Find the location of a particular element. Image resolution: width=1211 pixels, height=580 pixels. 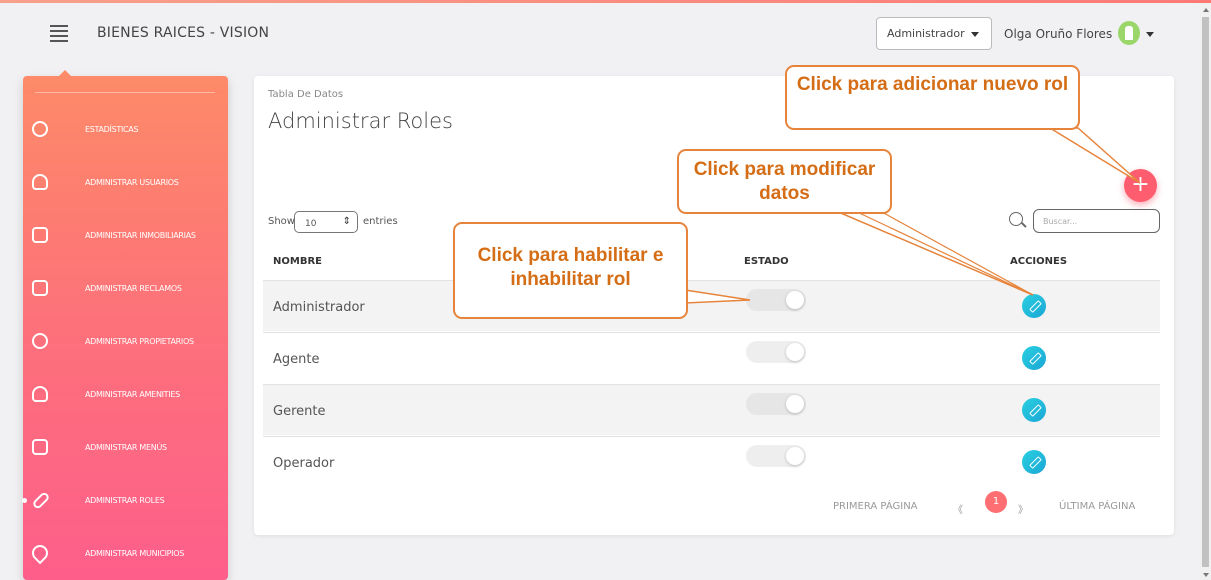

entries-select: 10 ⇕ is located at coordinates (326, 222).